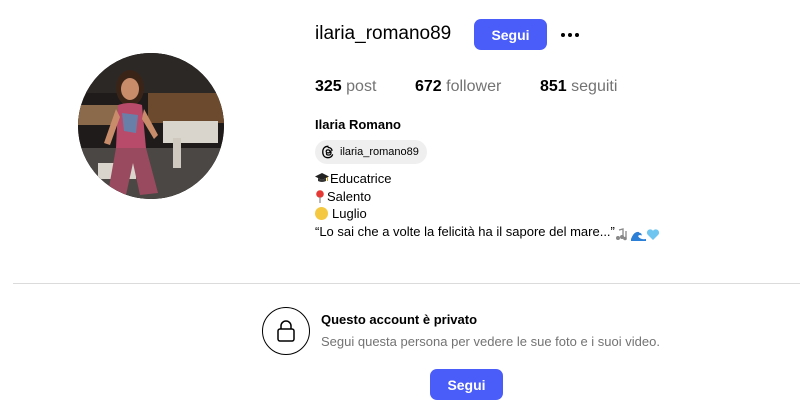 This screenshot has height=412, width=800. Describe the element at coordinates (321, 213) in the screenshot. I see `full-moon-icon` at that location.